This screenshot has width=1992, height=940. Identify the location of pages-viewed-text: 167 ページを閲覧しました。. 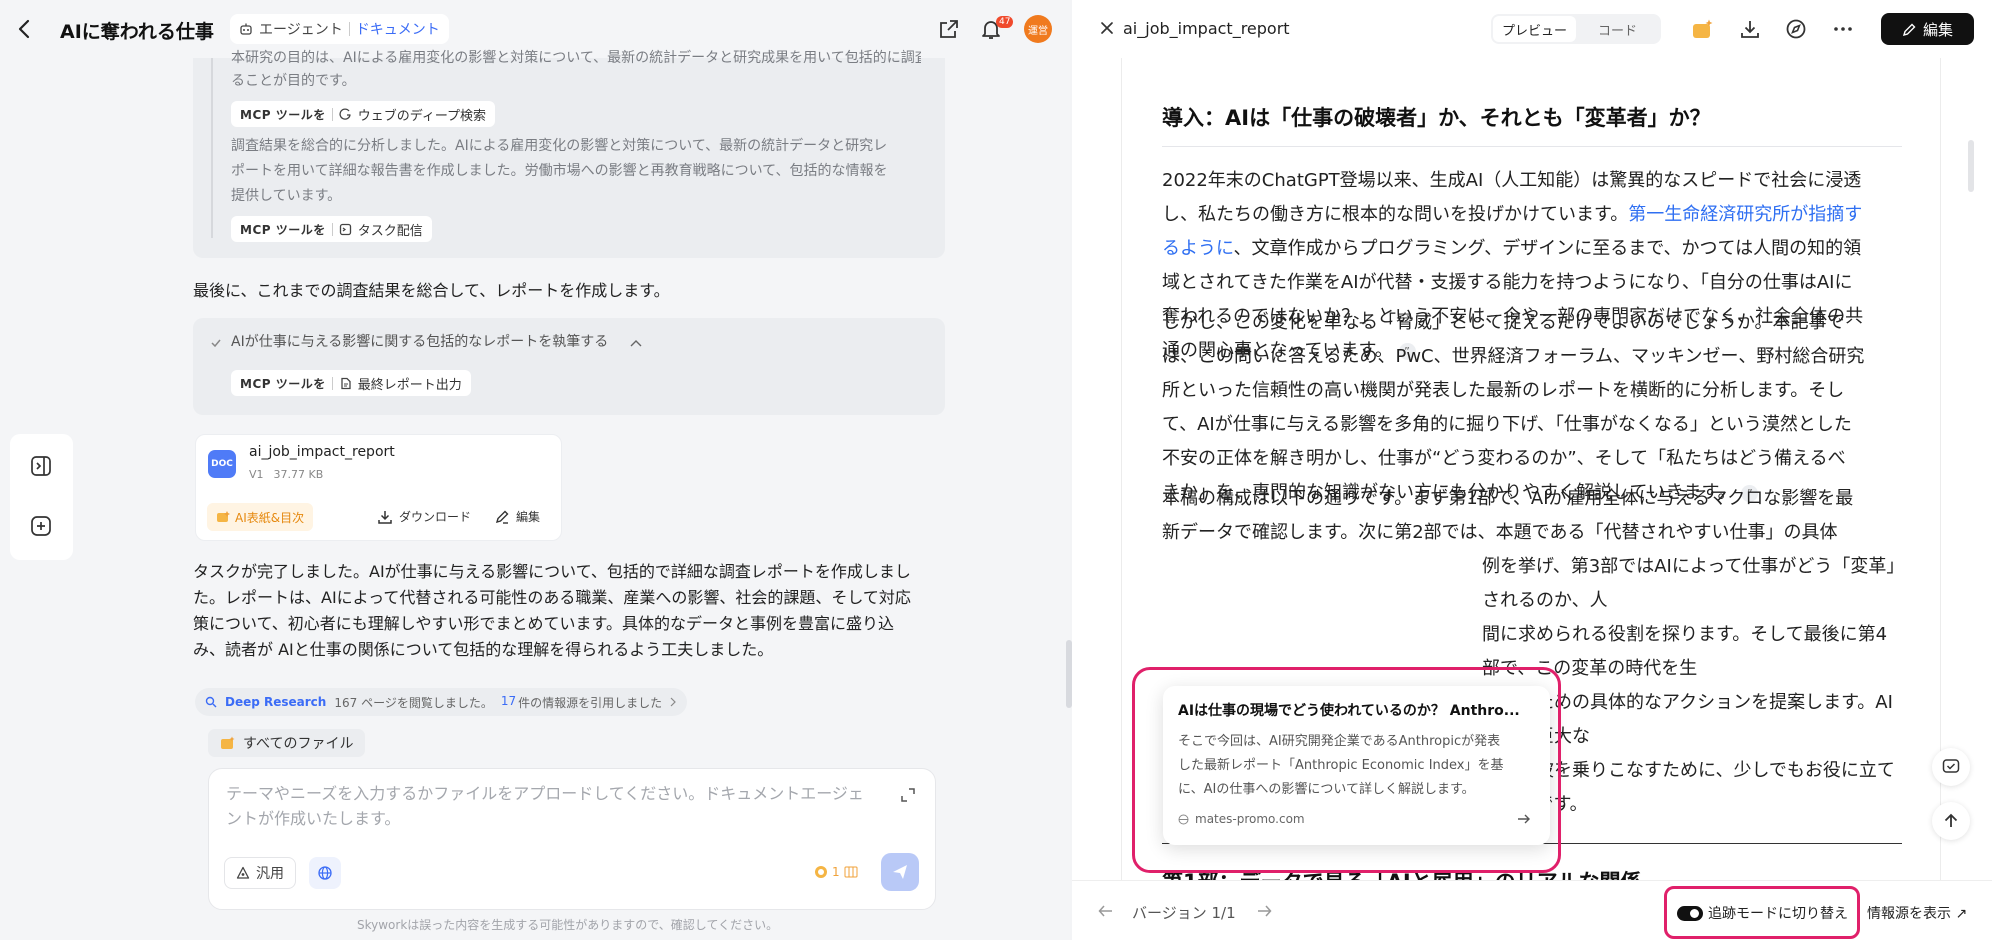
(413, 702).